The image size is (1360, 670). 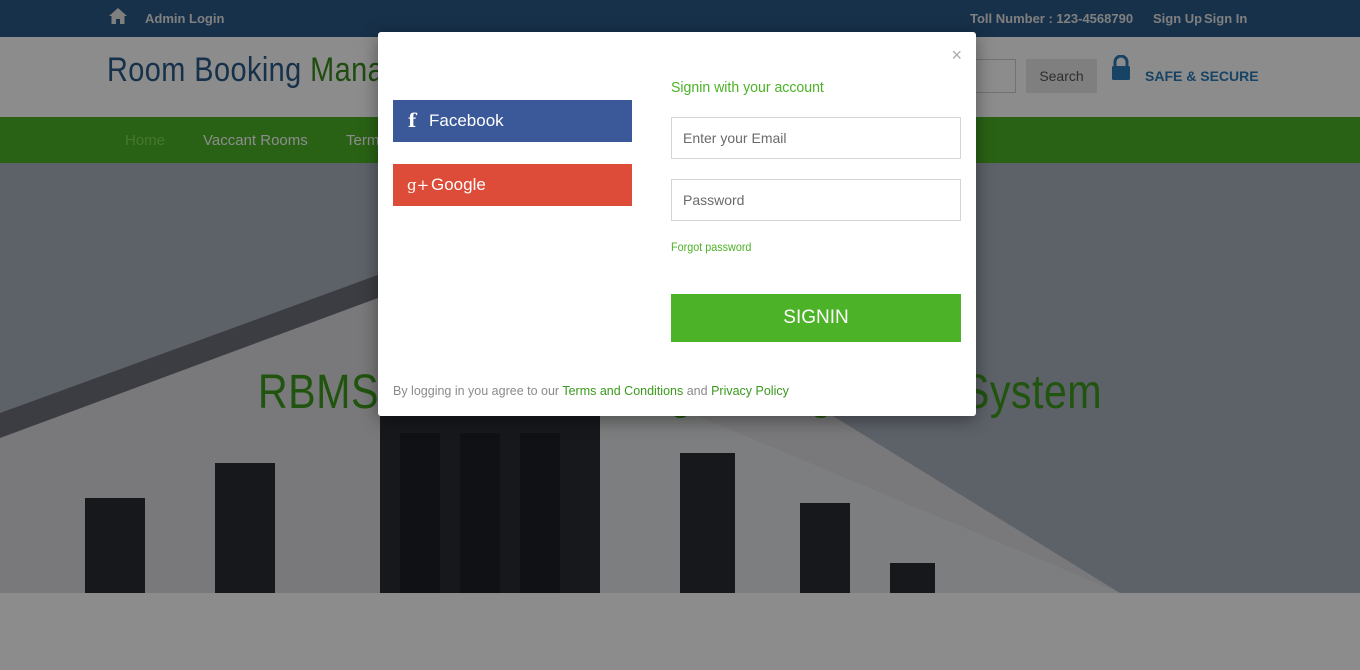 What do you see at coordinates (747, 87) in the screenshot?
I see `signin-heading: Signin with your account` at bounding box center [747, 87].